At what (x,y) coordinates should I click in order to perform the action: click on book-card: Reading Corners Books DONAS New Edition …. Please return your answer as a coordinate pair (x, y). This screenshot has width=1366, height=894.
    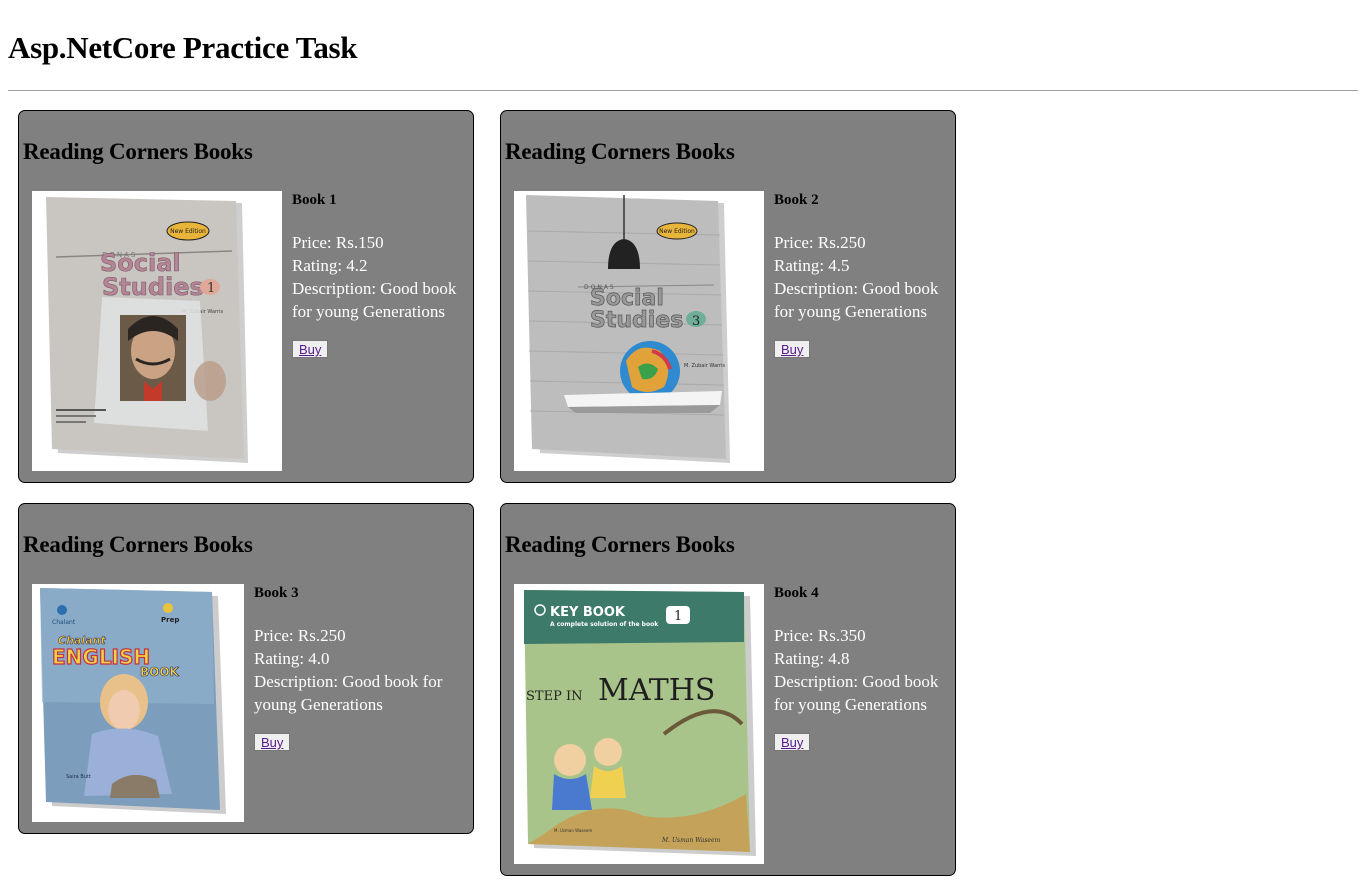
    Looking at the image, I should click on (246, 296).